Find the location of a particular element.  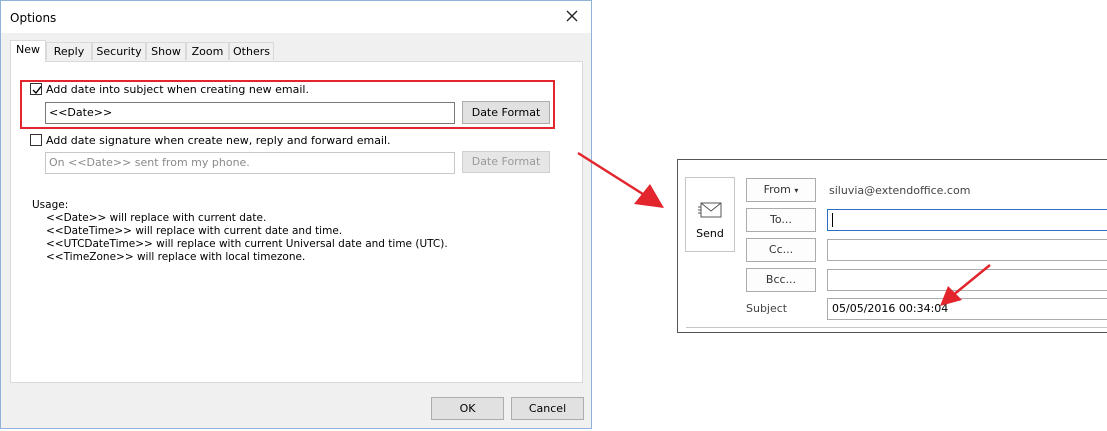

tab-label: Security is located at coordinates (119, 51).